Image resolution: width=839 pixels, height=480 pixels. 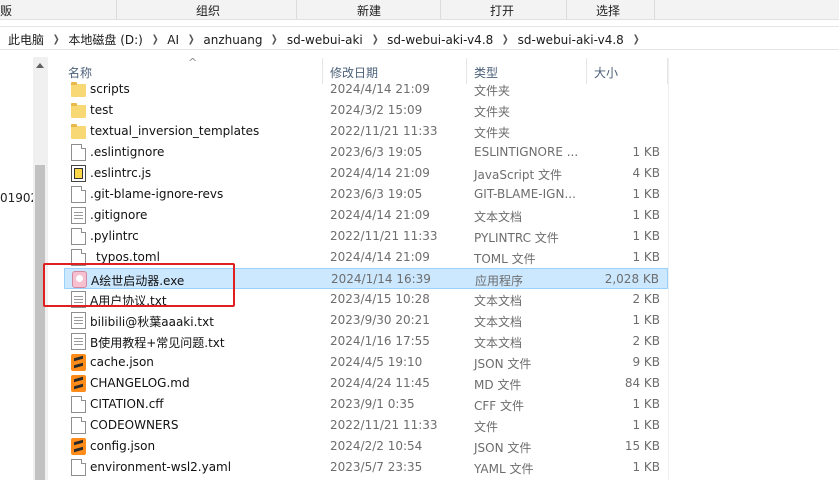 I want to click on file-date-modified: 2024/4/5 19:10, so click(x=376, y=362).